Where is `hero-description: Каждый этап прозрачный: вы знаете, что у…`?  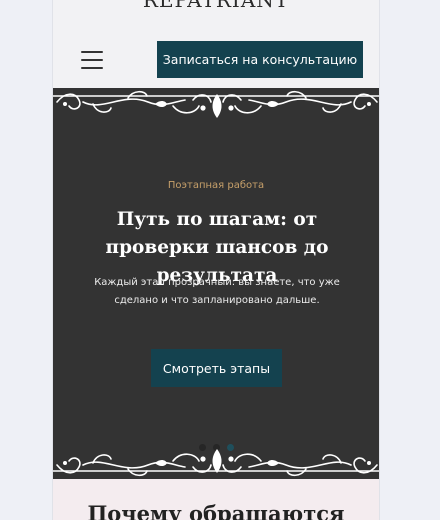
hero-description: Каждый этап прозрачный: вы знаете, что у… is located at coordinates (217, 291).